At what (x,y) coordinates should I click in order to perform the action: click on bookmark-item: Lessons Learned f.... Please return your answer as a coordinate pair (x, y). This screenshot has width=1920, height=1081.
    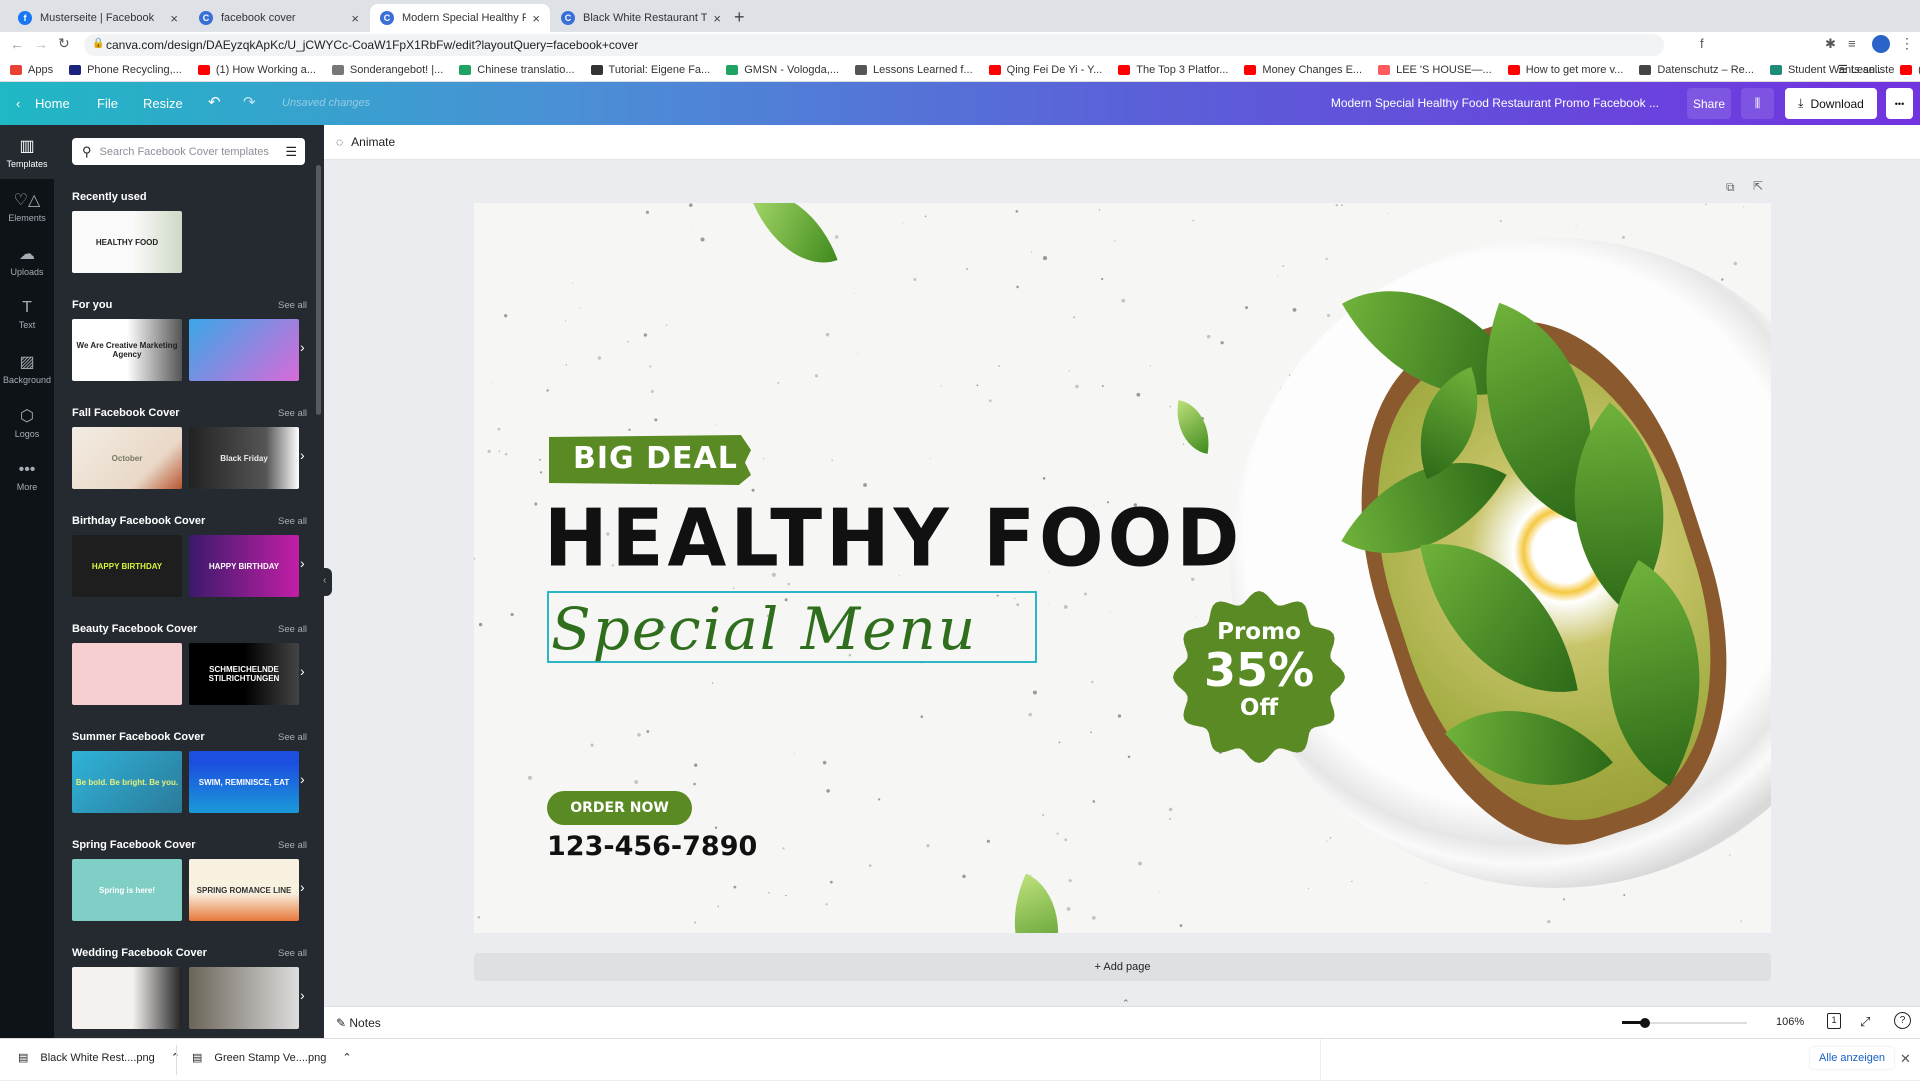
    Looking at the image, I should click on (913, 70).